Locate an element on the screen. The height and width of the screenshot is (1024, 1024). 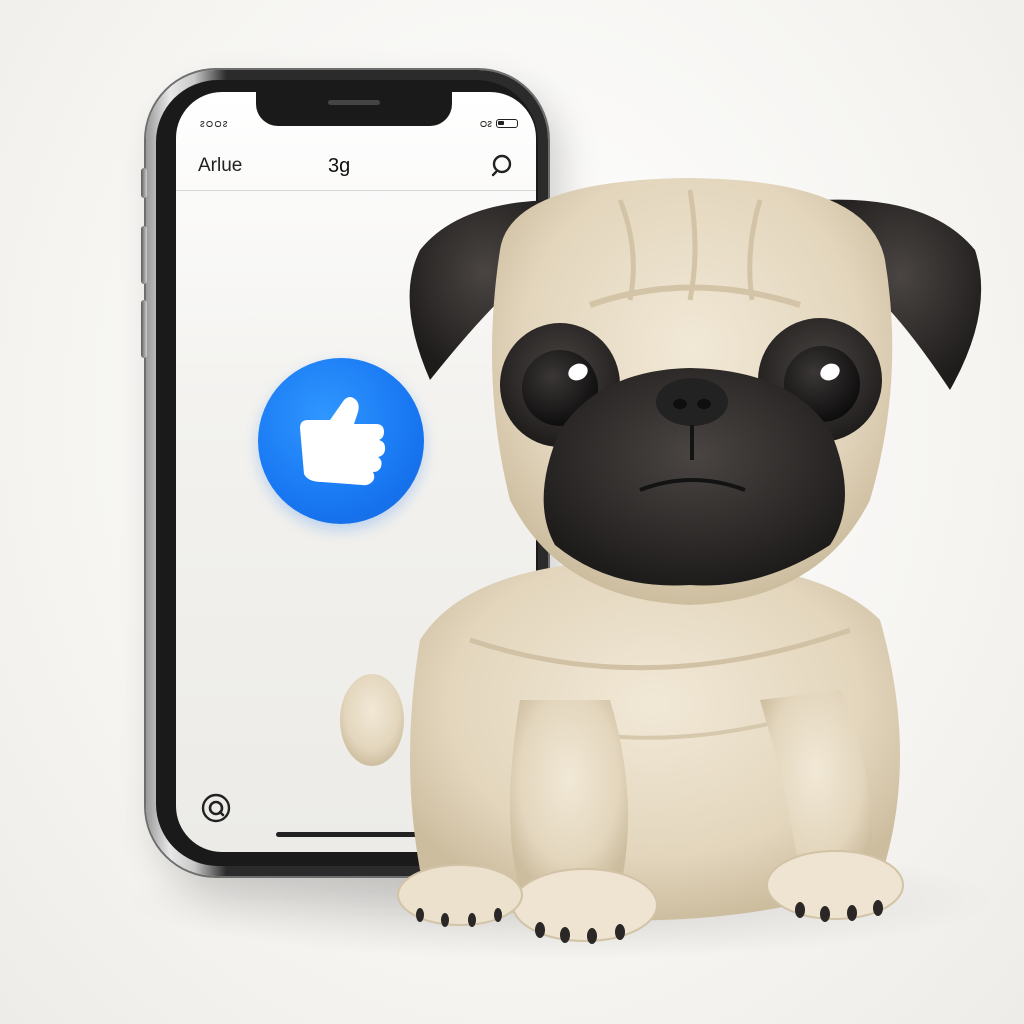
pug-paw-left is located at coordinates (585, 905).